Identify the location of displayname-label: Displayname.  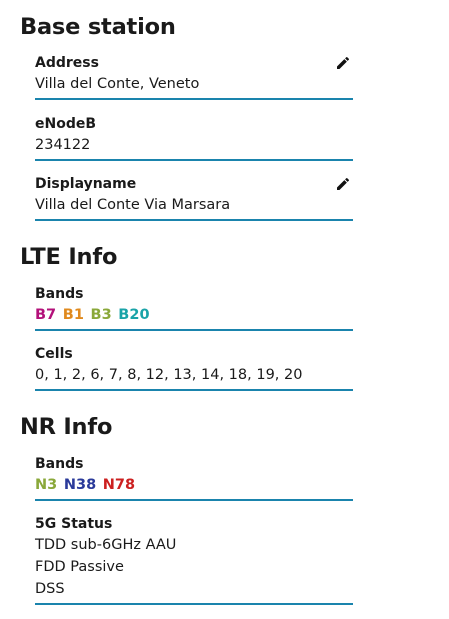
(86, 184).